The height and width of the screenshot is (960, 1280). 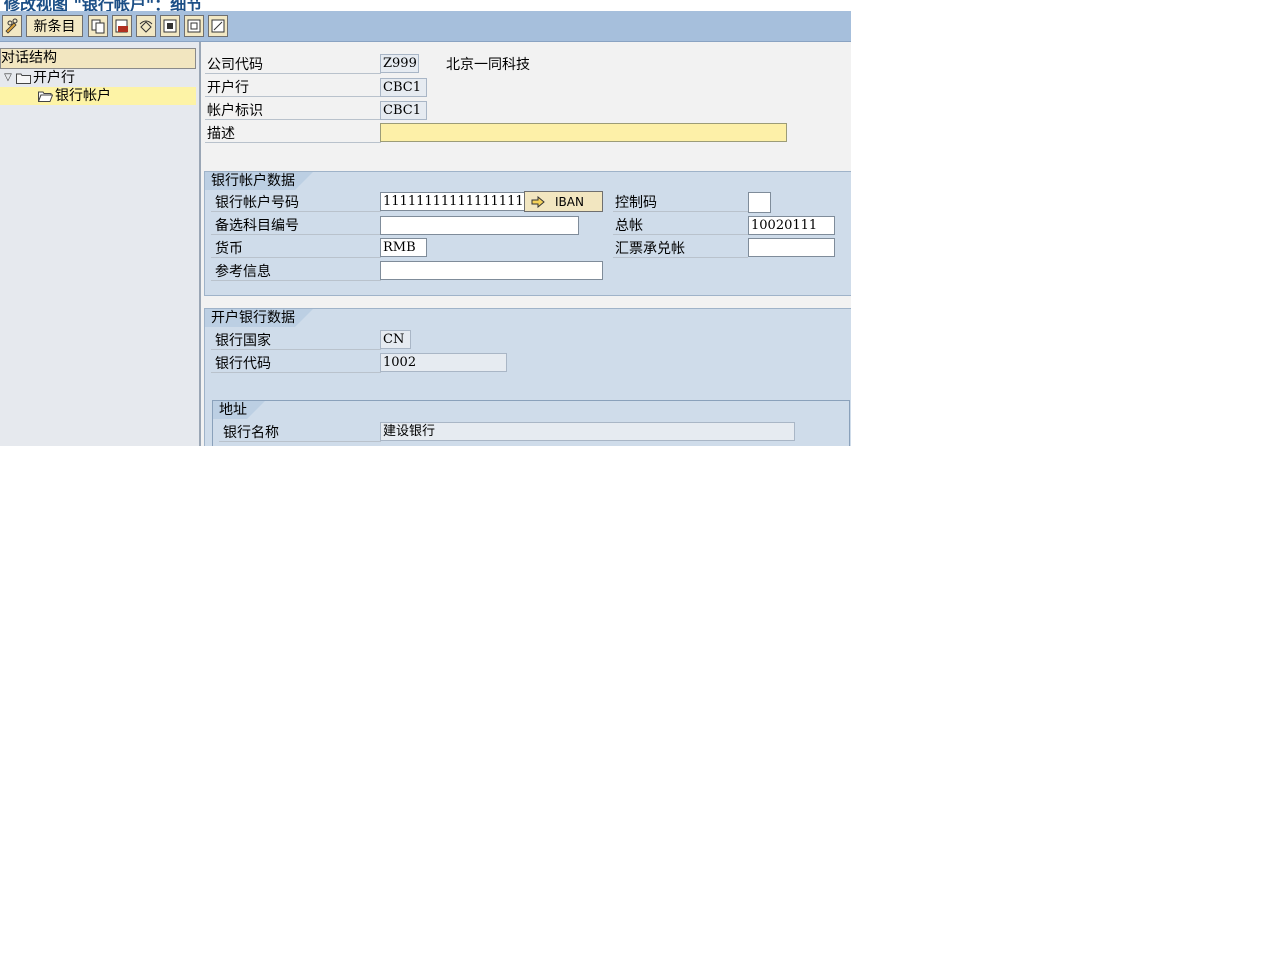 I want to click on tree-node-house-bank: ▽ 开户行, so click(x=98, y=78).